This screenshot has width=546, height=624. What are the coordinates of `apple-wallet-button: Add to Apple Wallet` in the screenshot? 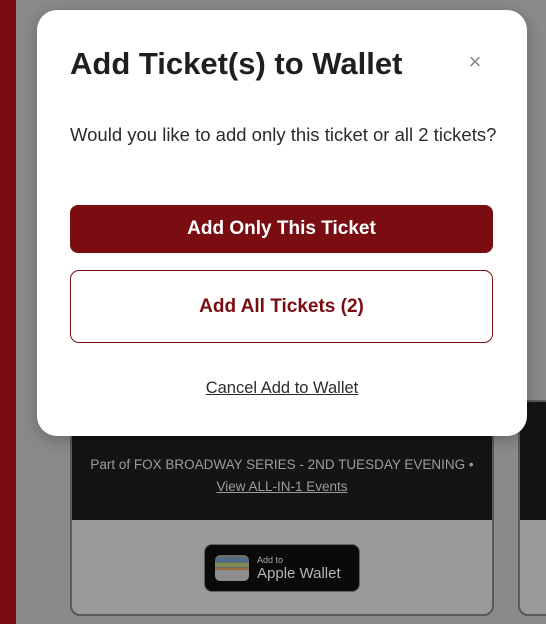 It's located at (282, 568).